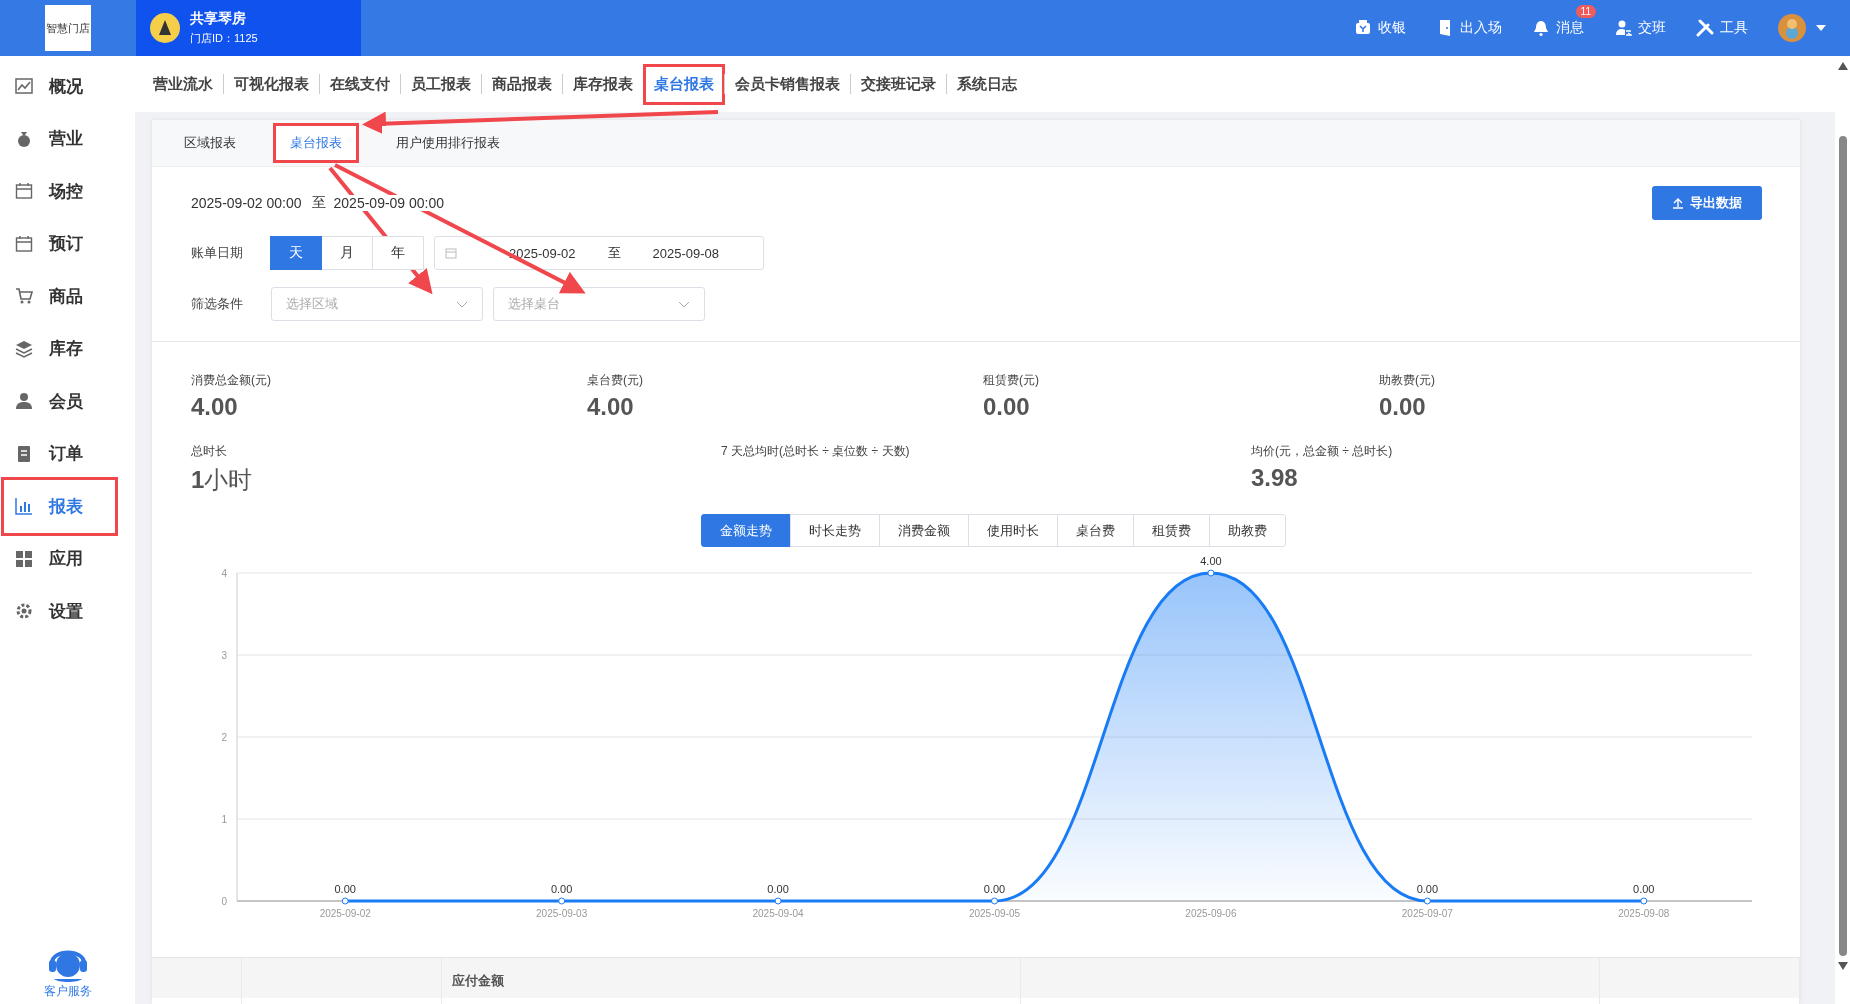 The width and height of the screenshot is (1850, 1004). What do you see at coordinates (1380, 28) in the screenshot?
I see `header-action: 收银` at bounding box center [1380, 28].